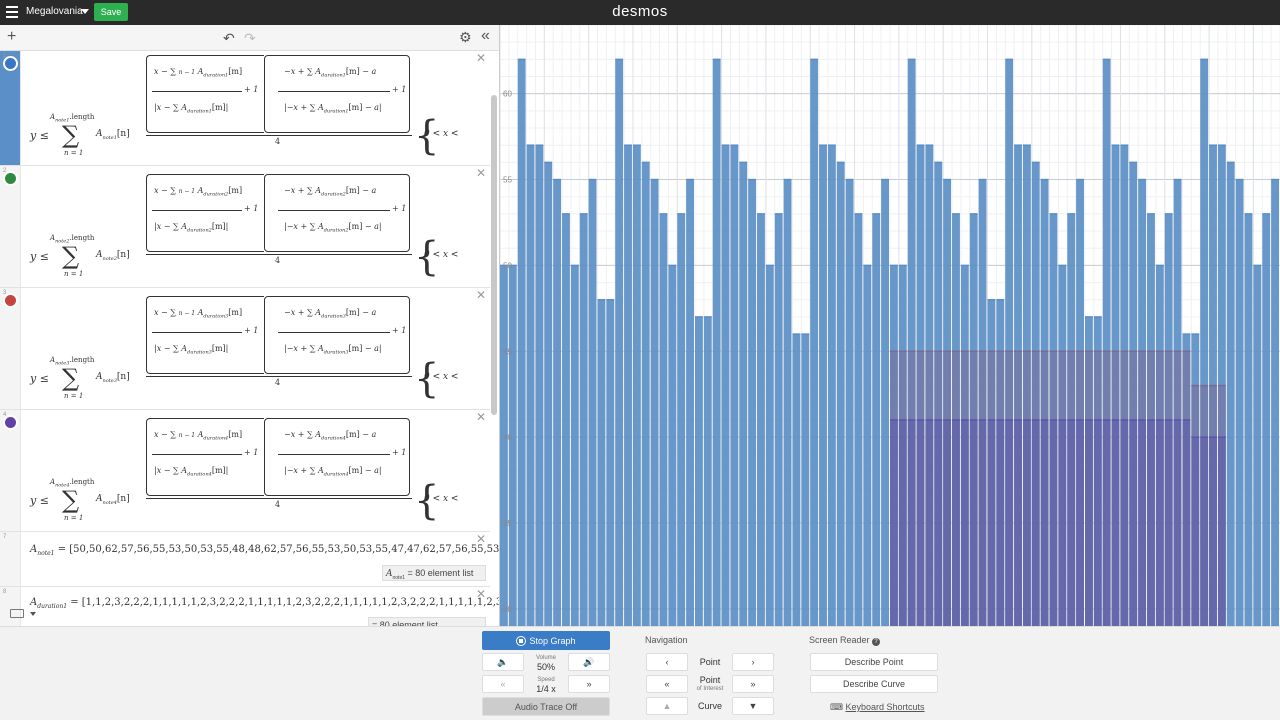 This screenshot has height=720, width=1280. Describe the element at coordinates (667, 662) in the screenshot. I see `previous-point-button: ‹` at that location.